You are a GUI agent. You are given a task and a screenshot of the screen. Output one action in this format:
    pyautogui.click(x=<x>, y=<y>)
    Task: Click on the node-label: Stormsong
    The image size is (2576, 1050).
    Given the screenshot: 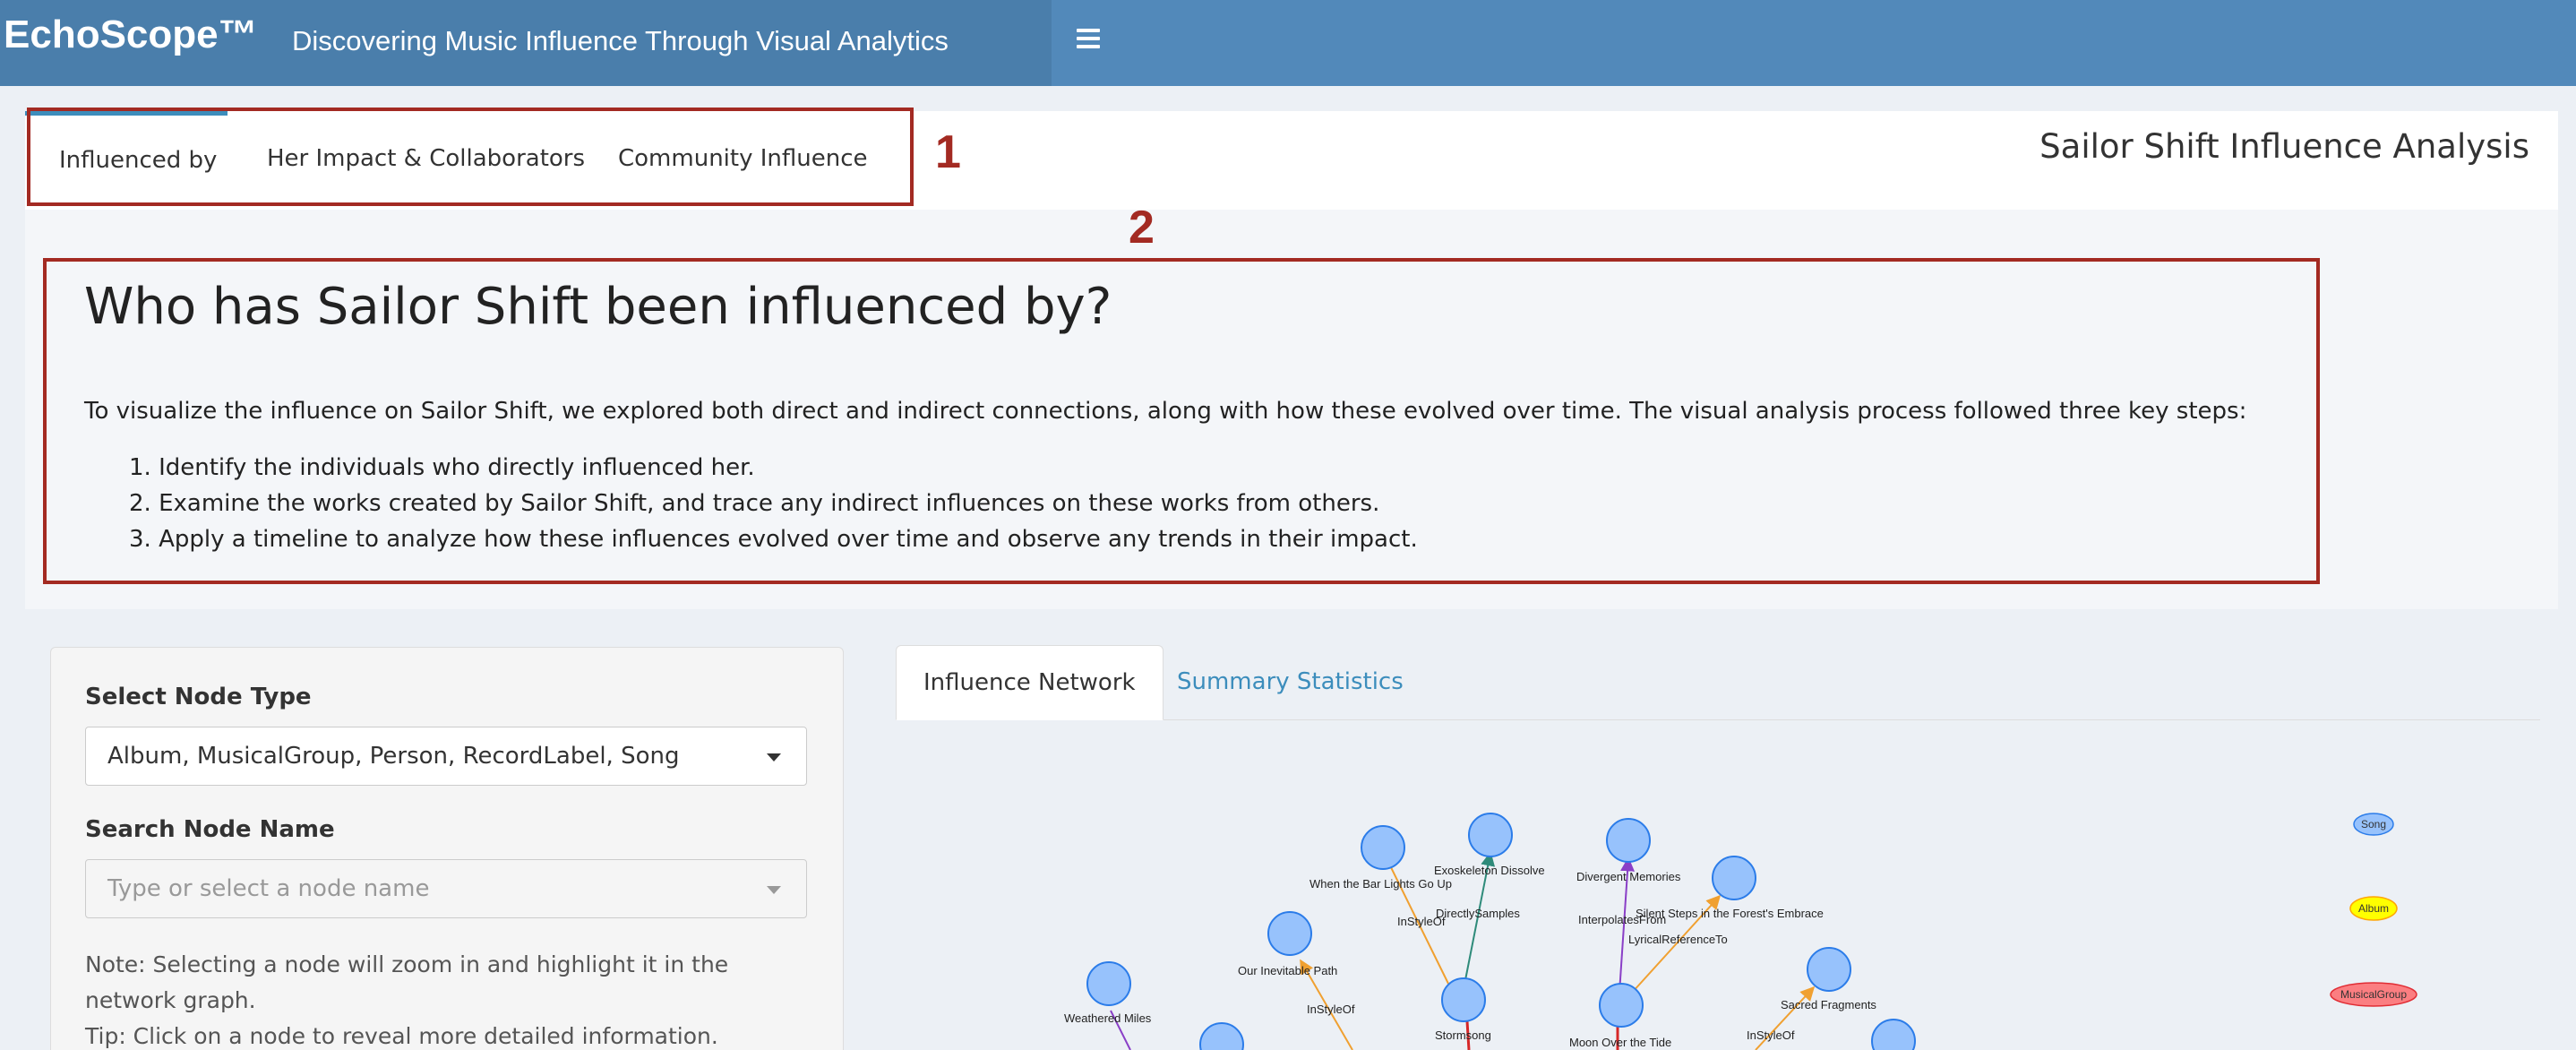 What is the action you would take?
    pyautogui.click(x=1463, y=1035)
    